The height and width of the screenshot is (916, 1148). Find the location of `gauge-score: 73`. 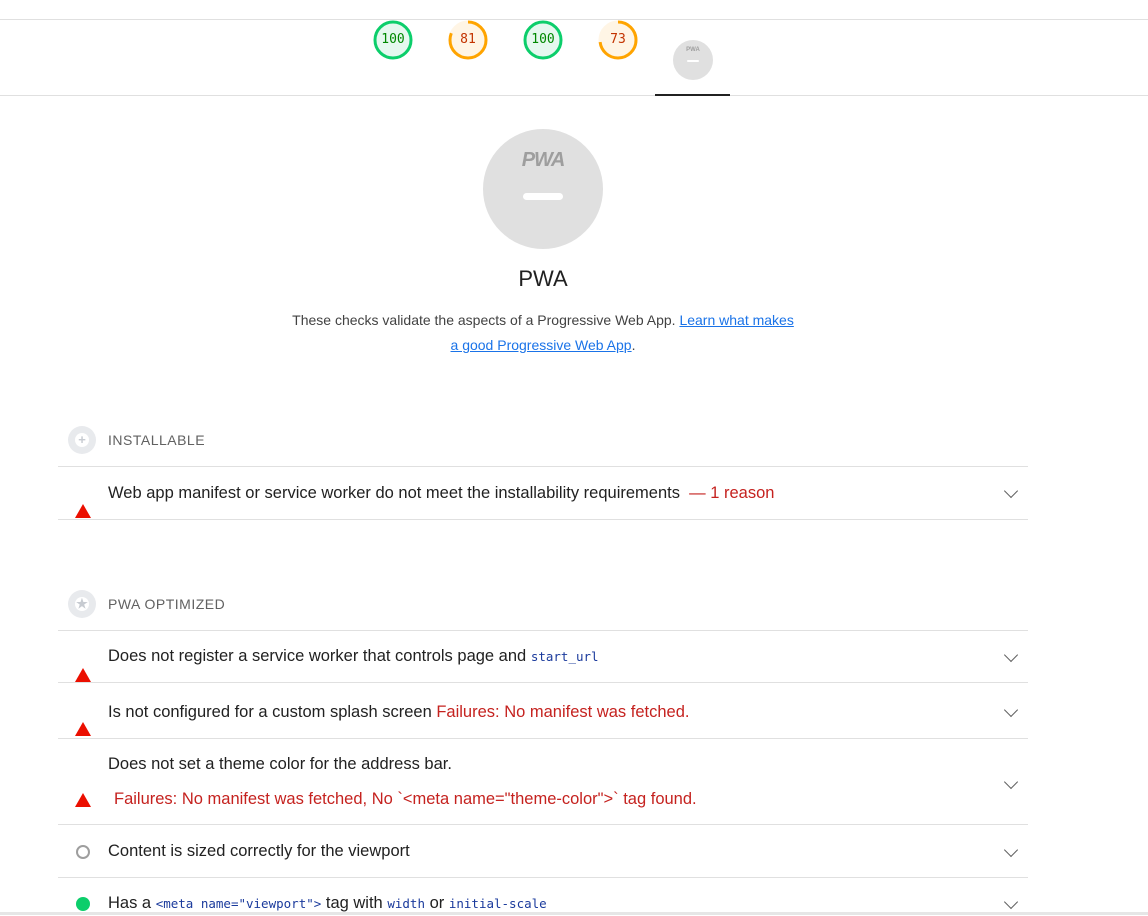

gauge-score: 73 is located at coordinates (618, 39).